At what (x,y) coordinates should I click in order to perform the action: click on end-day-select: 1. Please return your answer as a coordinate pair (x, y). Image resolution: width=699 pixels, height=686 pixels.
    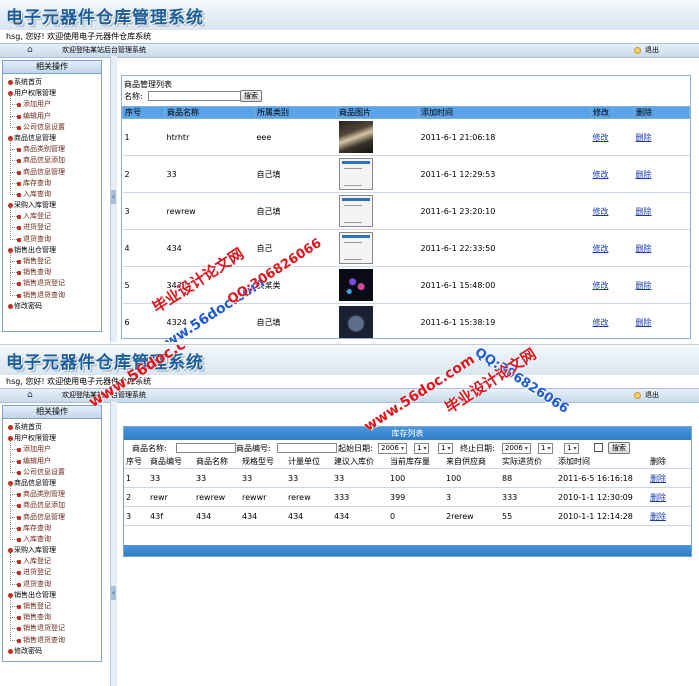
    Looking at the image, I should click on (572, 448).